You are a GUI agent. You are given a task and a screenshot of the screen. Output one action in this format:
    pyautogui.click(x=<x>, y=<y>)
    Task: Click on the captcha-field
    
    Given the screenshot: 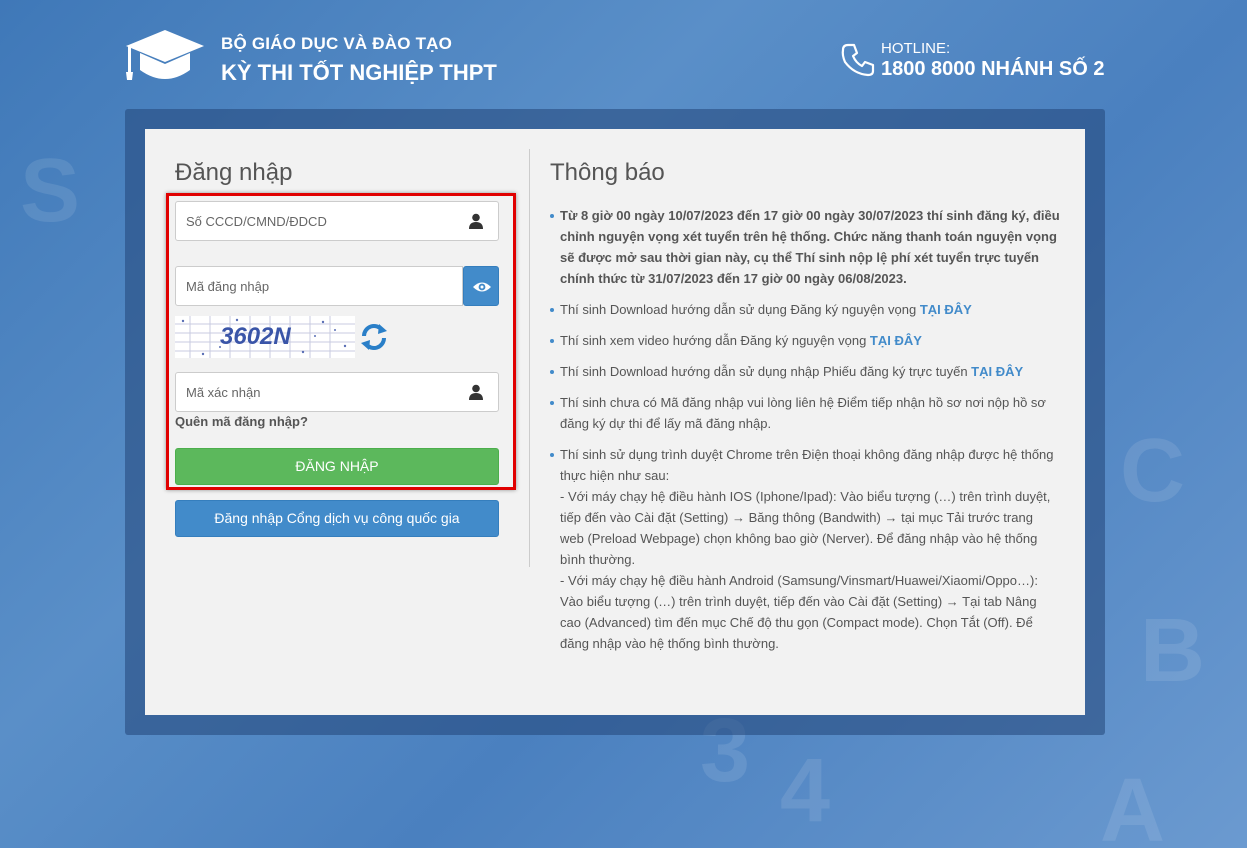 What is the action you would take?
    pyautogui.click(x=337, y=392)
    